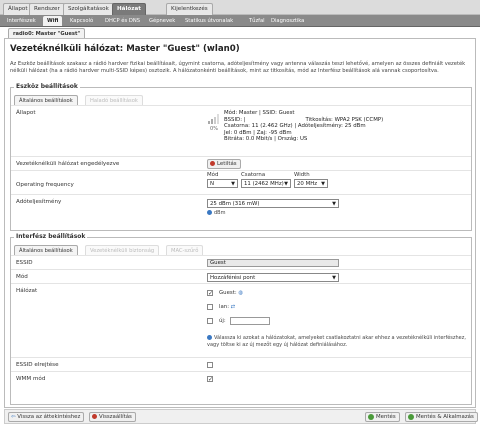  What do you see at coordinates (68, 164) in the screenshot?
I see `enable-label: Vezetéknélküli hálózat engedélyezve` at bounding box center [68, 164].